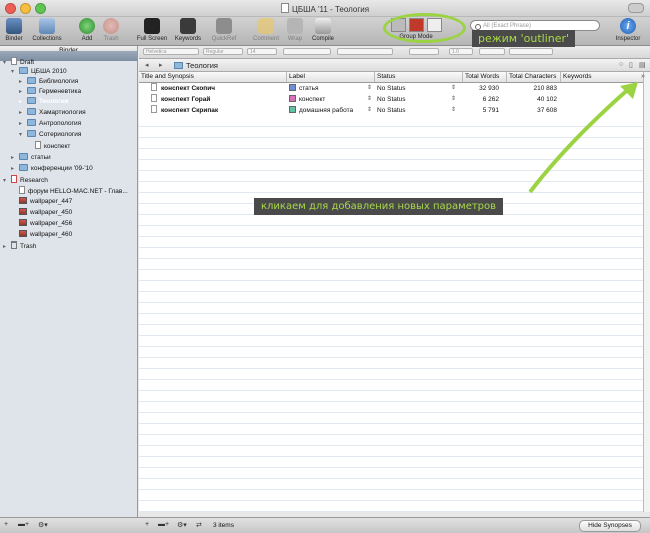  I want to click on quickref-button: QuickRef, so click(224, 30).